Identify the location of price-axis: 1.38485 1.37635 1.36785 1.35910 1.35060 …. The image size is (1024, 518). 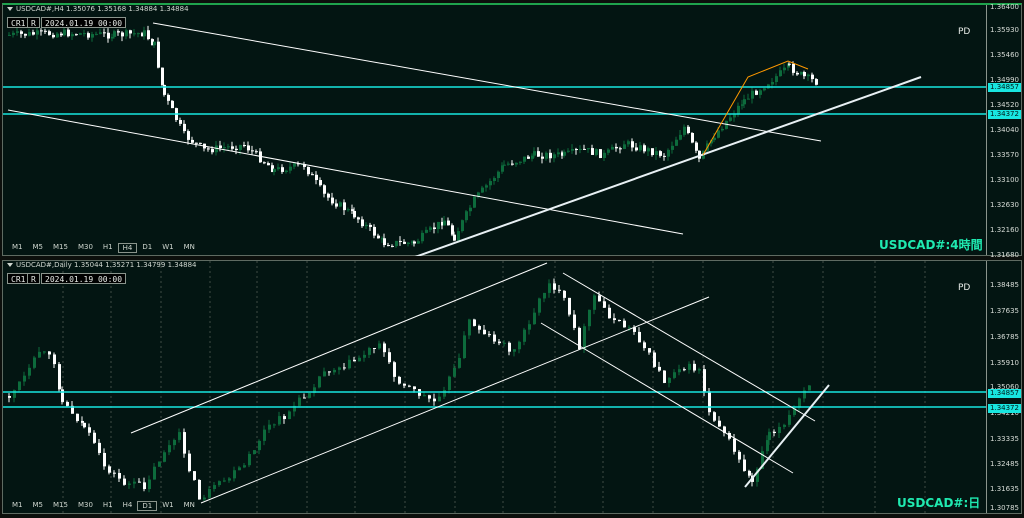
(1003, 387).